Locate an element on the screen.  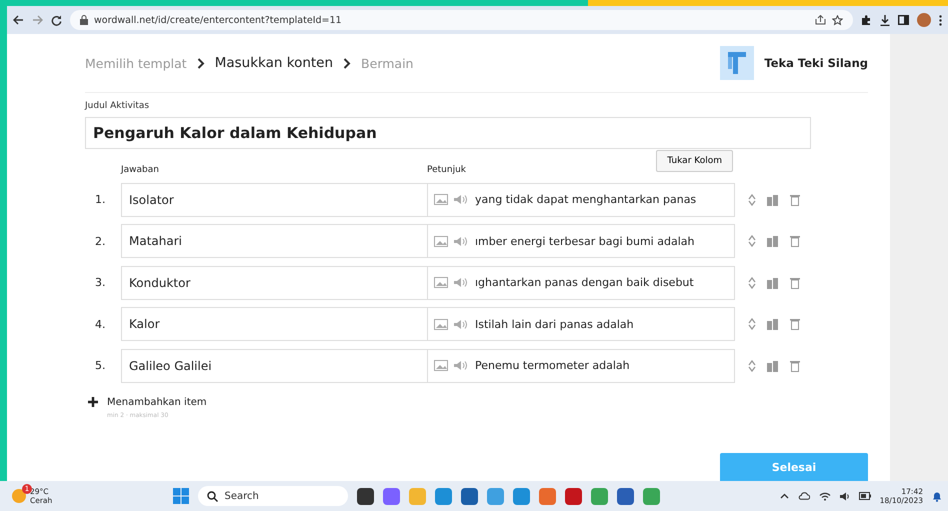
url-text: wordwall.net/id/create/entercontent?templateId=11 is located at coordinates (218, 20).